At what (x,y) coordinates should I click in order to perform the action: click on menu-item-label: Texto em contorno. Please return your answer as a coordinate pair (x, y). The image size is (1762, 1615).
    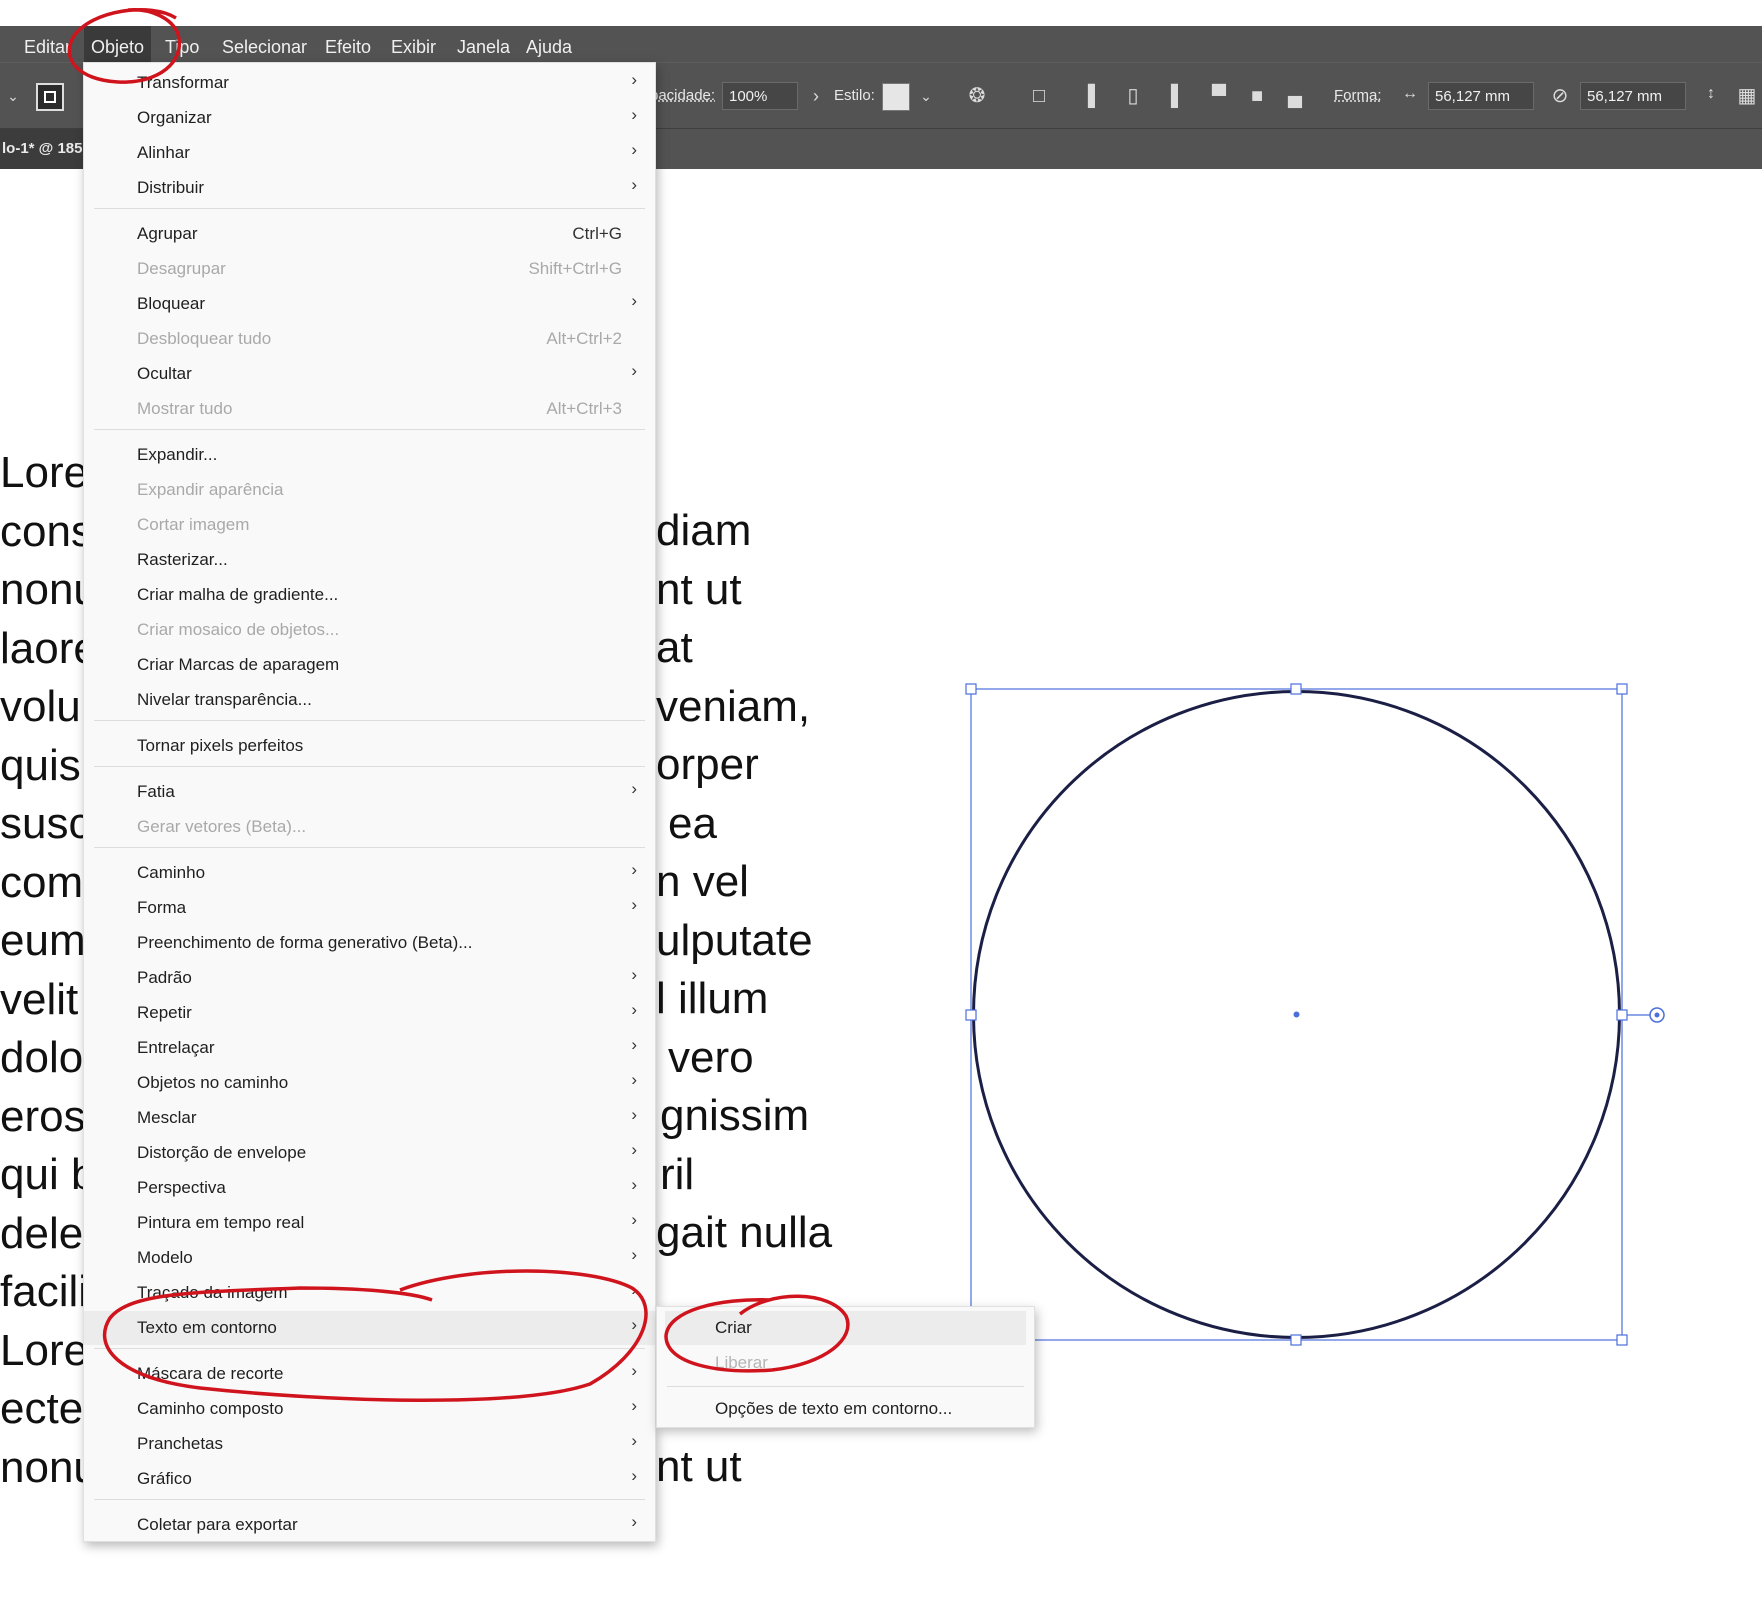
    Looking at the image, I should click on (207, 1327).